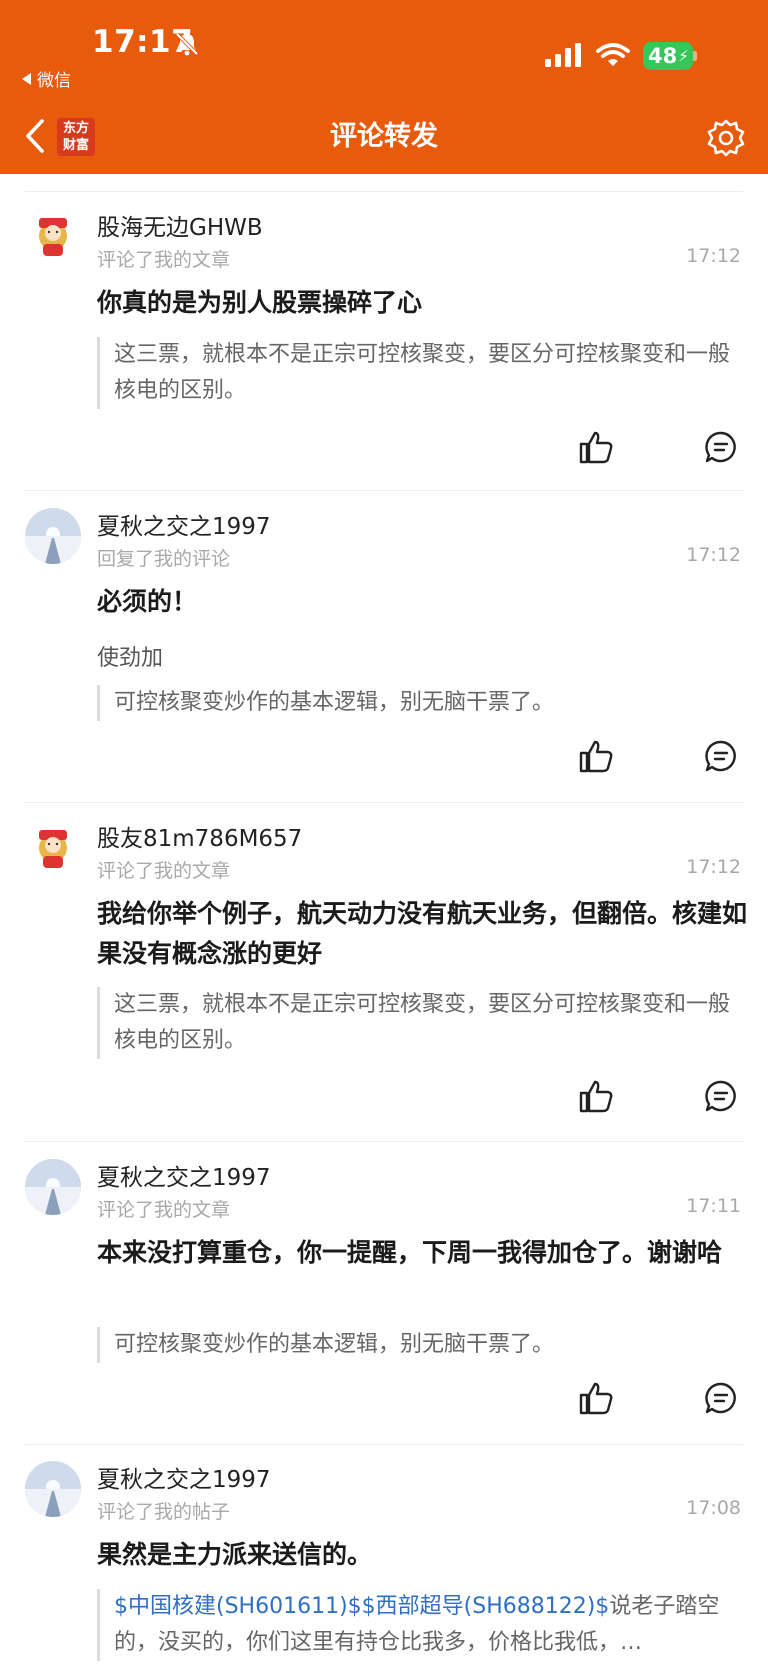  Describe the element at coordinates (695, 56) in the screenshot. I see `battery-cap` at that location.